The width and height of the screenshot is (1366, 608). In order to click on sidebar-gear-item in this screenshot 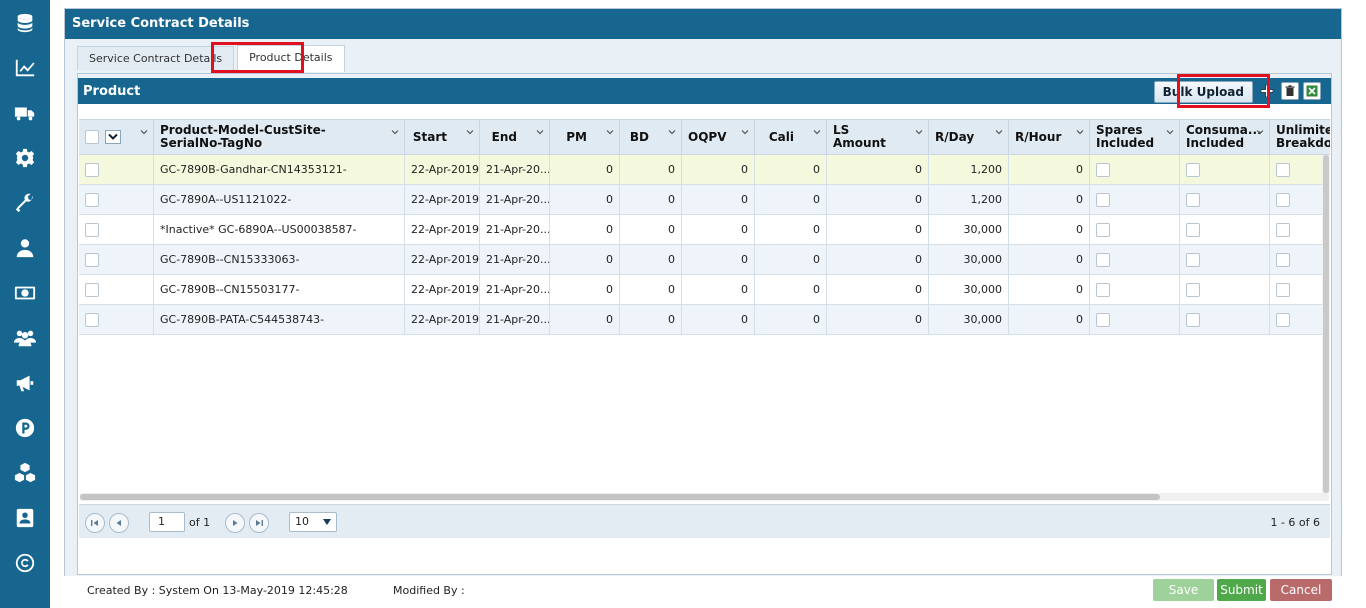, I will do `click(25, 158)`.